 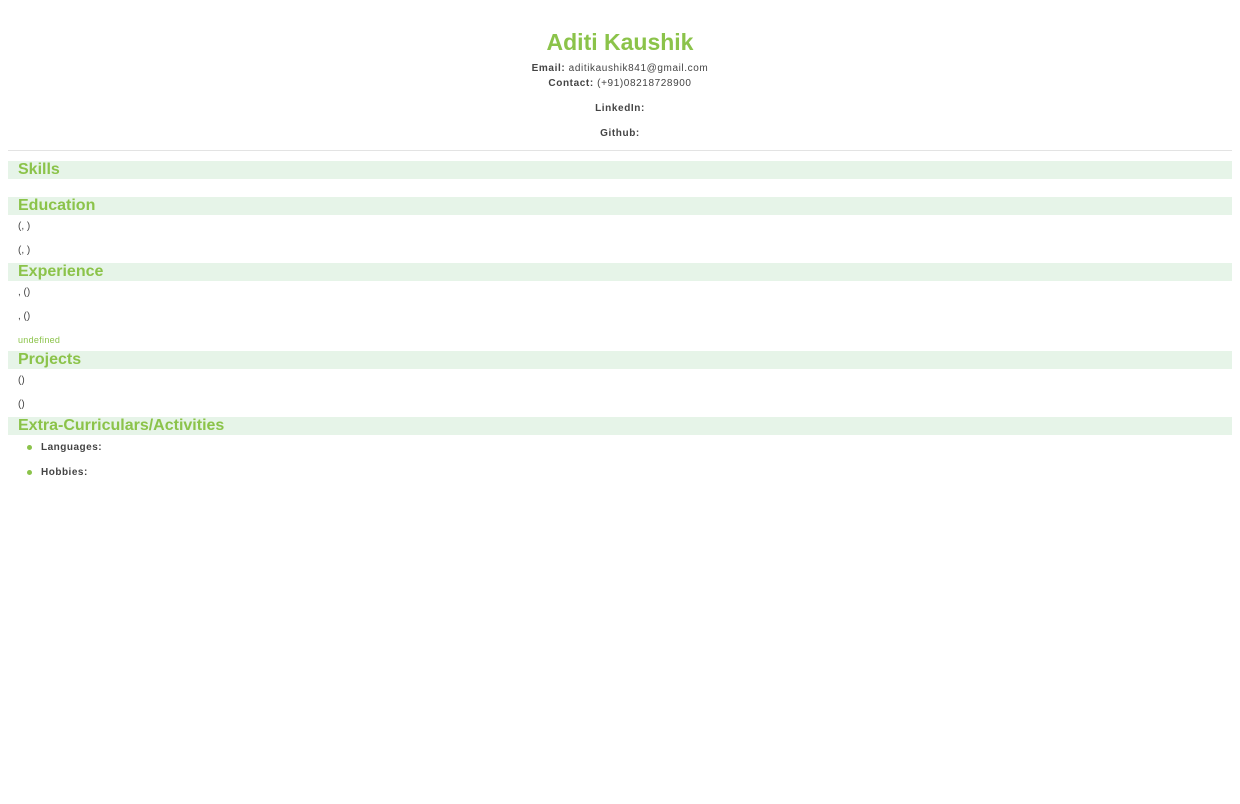 What do you see at coordinates (620, 316) in the screenshot?
I see `experience-body: , () , () undefined` at bounding box center [620, 316].